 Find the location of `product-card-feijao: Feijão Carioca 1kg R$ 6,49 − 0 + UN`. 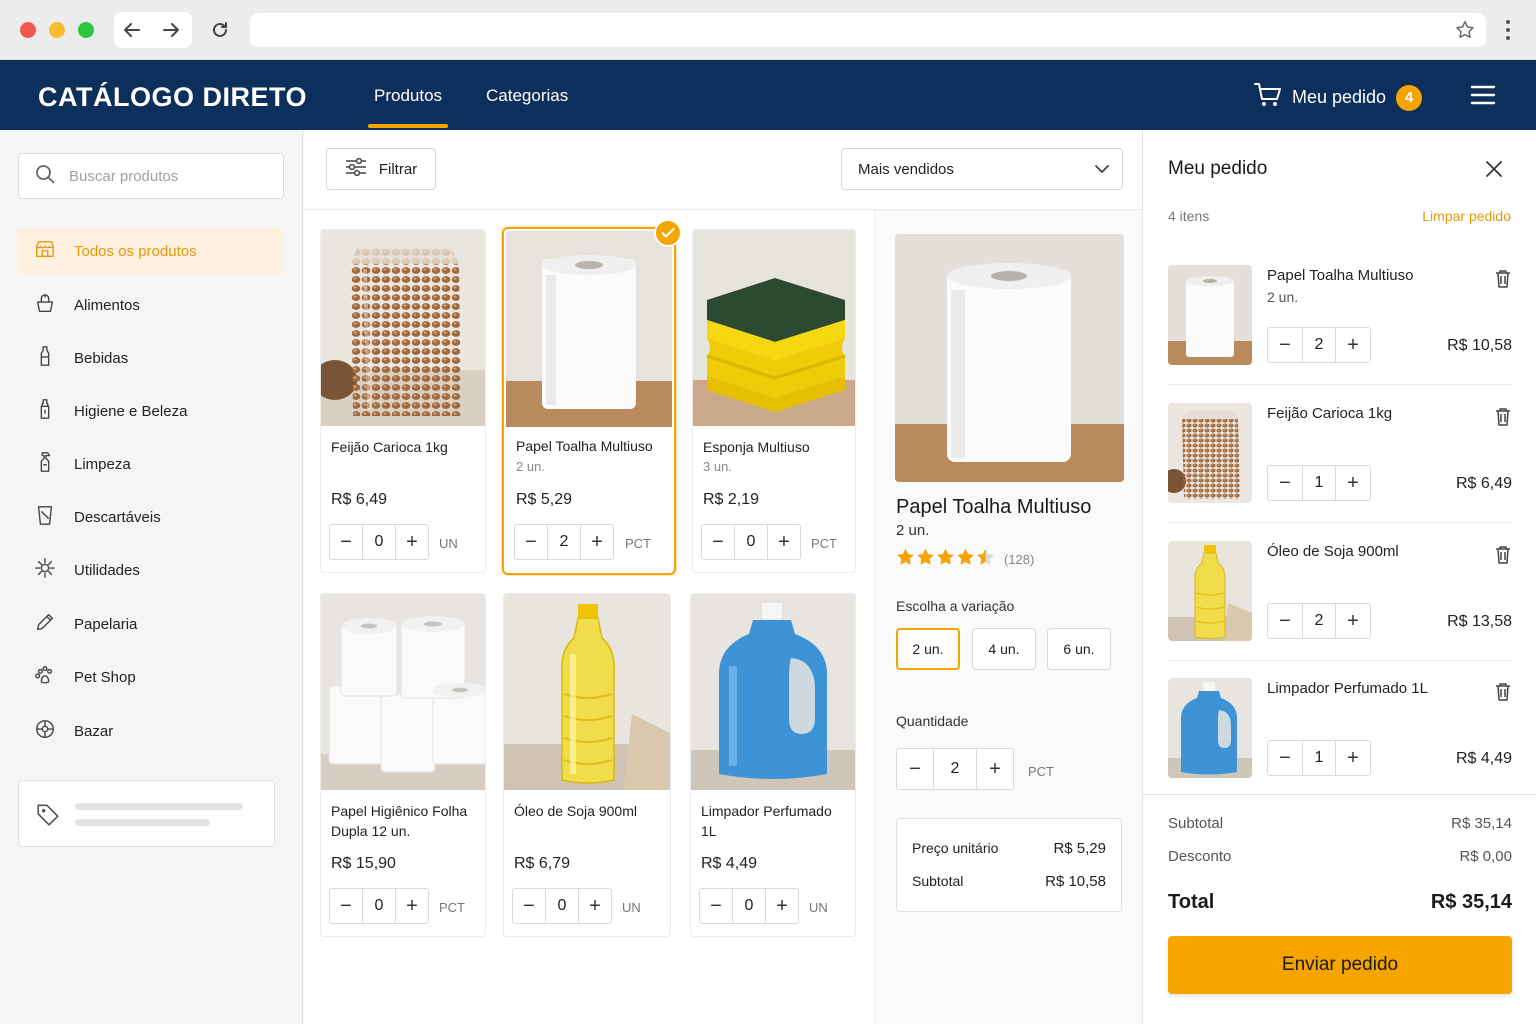

product-card-feijao: Feijão Carioca 1kg R$ 6,49 − 0 + UN is located at coordinates (403, 401).